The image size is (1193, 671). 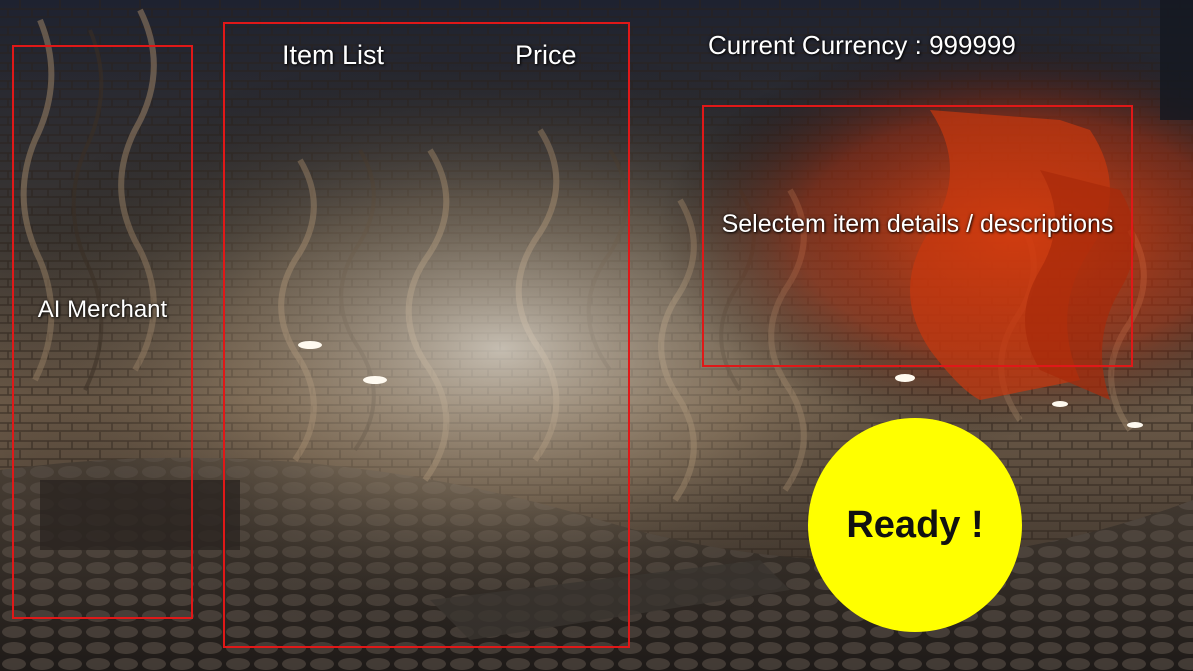 I want to click on item-list-header: Item List, so click(x=333, y=55).